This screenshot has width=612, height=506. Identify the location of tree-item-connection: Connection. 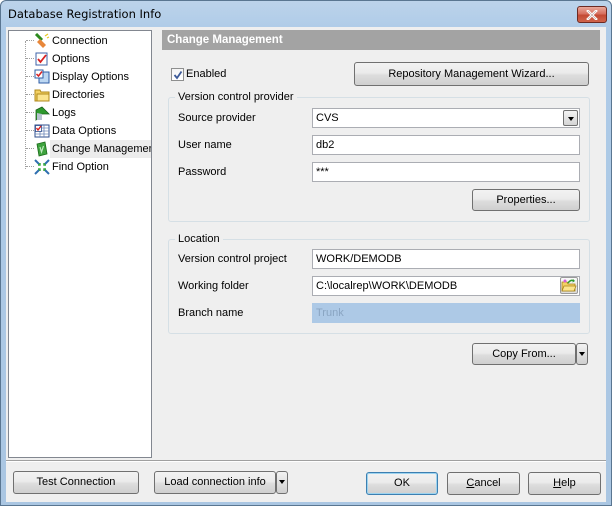
(80, 41).